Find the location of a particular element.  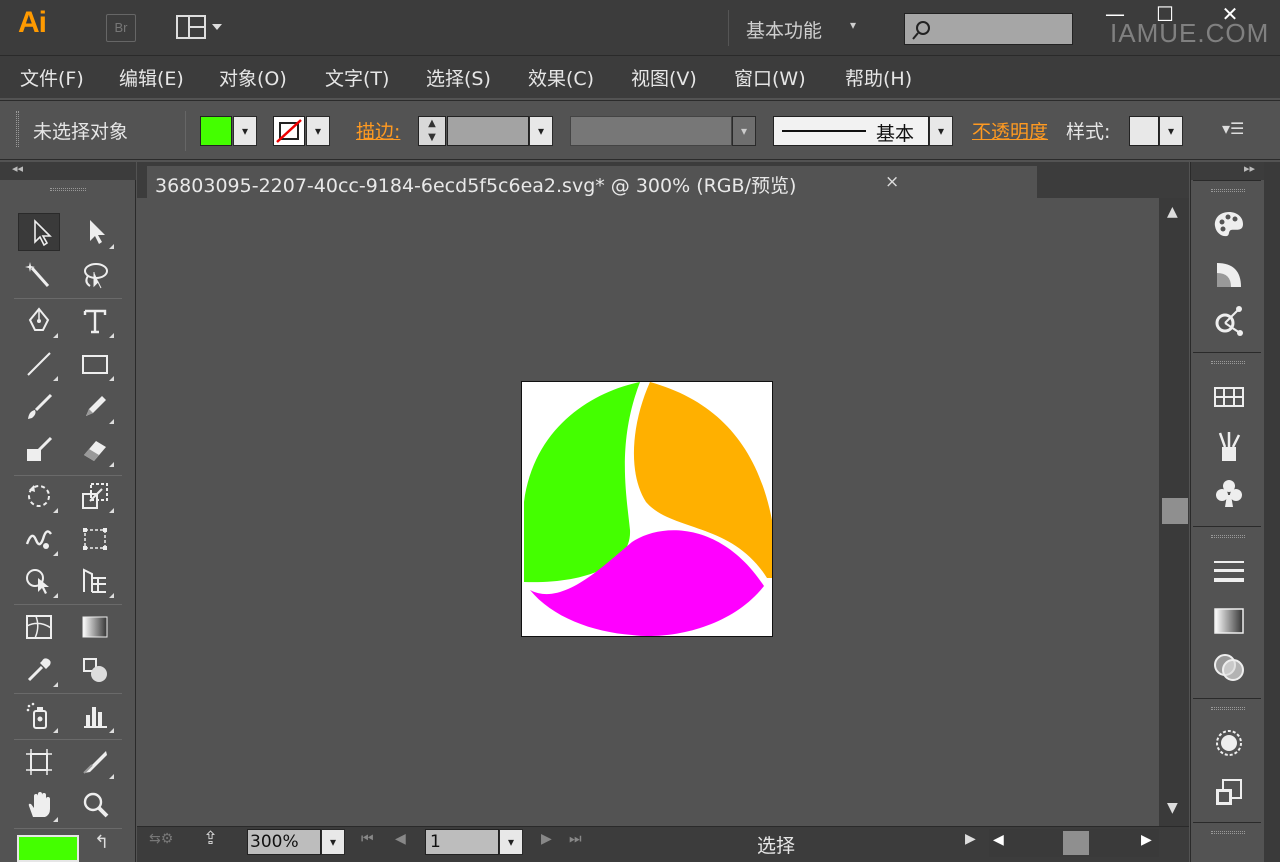

stroke-color-swatch is located at coordinates (289, 131).